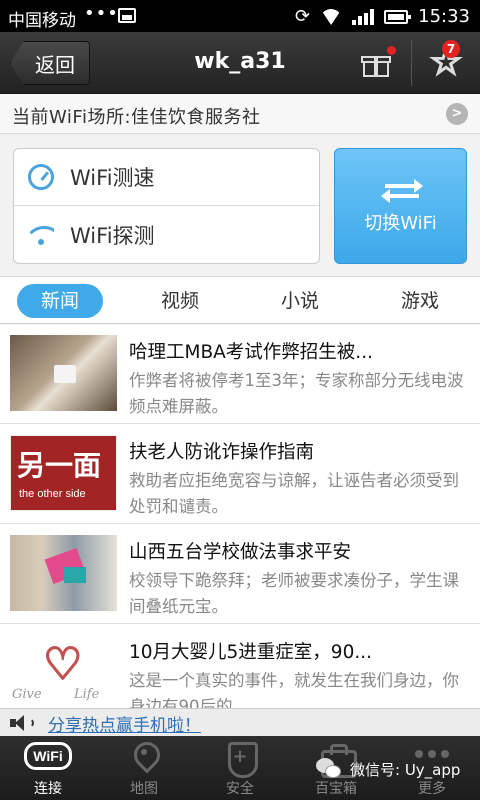 This screenshot has height=800, width=480. I want to click on title-bar: 返回 wk_a31 ☆ 7, so click(240, 63).